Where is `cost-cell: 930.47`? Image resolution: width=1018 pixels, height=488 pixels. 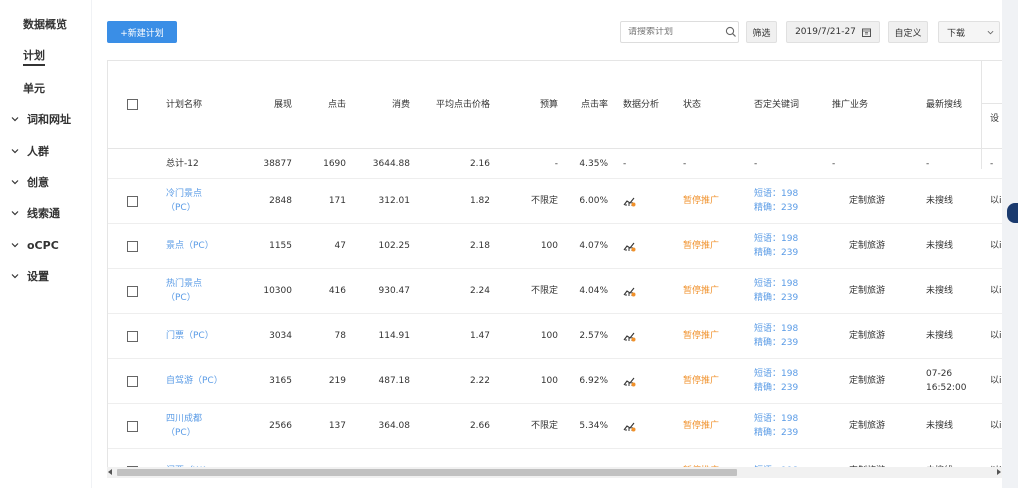
cost-cell: 930.47 is located at coordinates (394, 291).